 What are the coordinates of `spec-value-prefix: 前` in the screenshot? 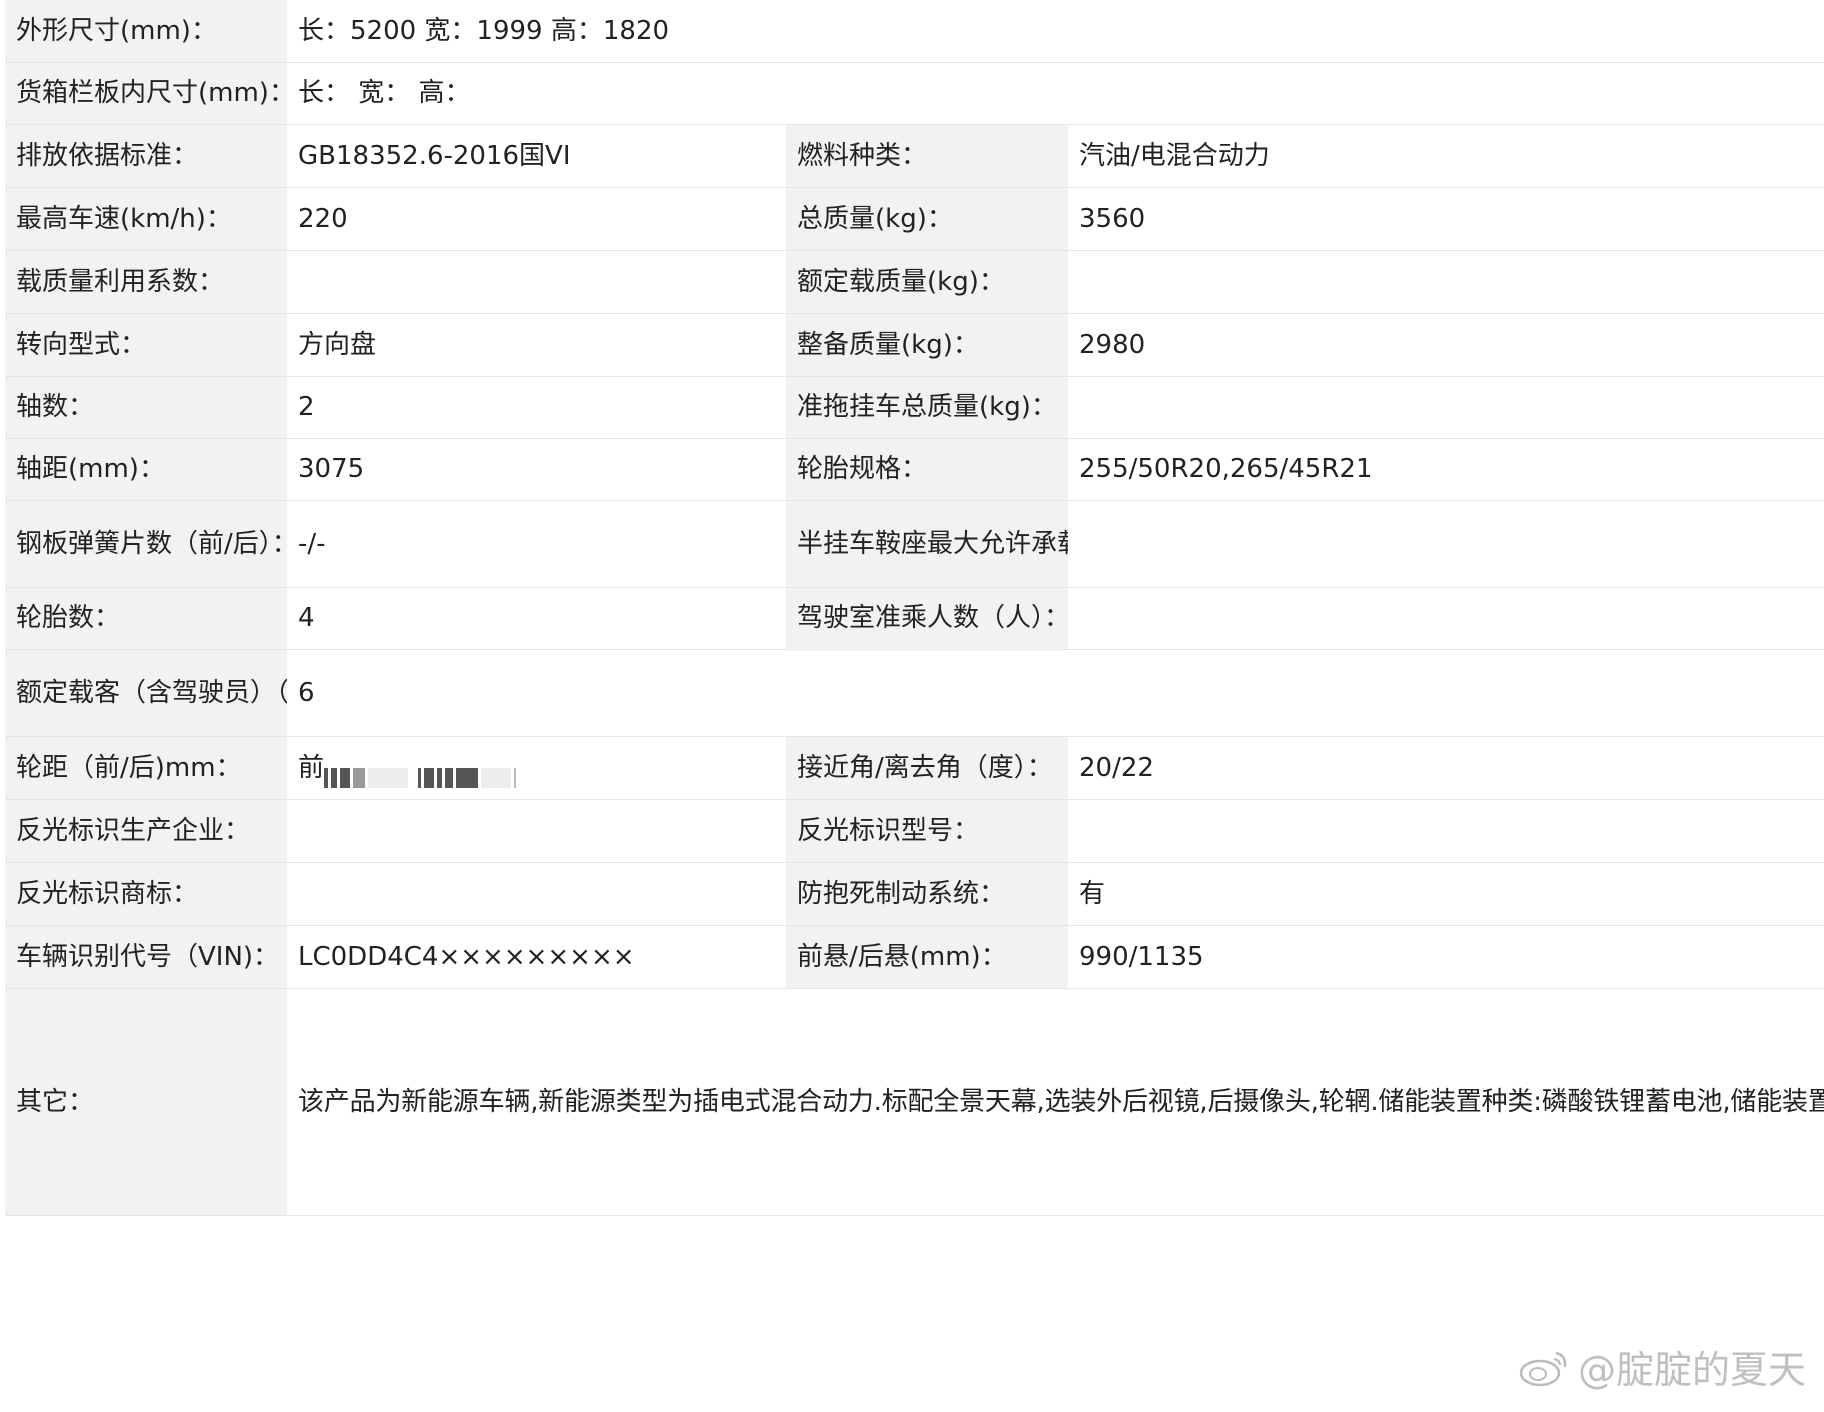 It's located at (311, 767).